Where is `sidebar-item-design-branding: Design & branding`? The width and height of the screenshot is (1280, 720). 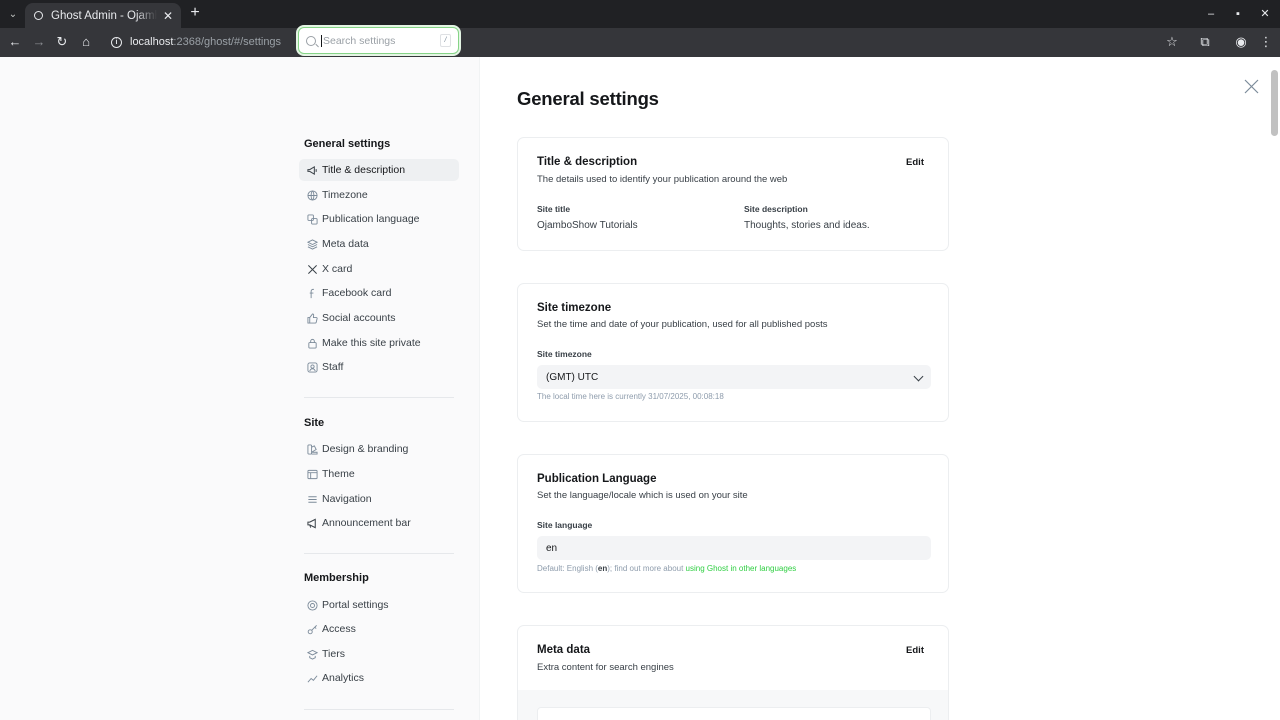 sidebar-item-design-branding: Design & branding is located at coordinates (379, 449).